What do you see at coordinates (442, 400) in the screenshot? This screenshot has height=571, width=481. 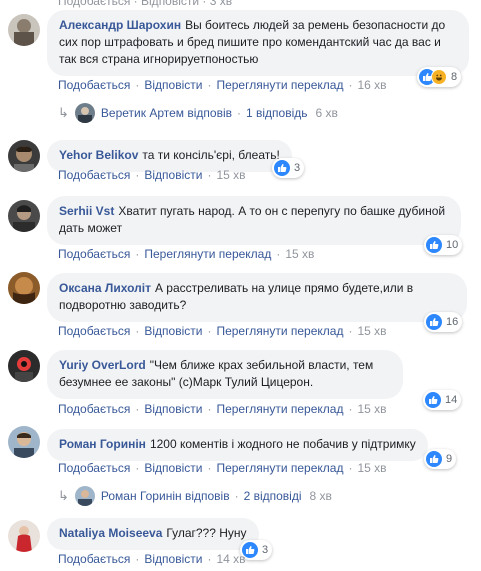 I see `reactions: 14` at bounding box center [442, 400].